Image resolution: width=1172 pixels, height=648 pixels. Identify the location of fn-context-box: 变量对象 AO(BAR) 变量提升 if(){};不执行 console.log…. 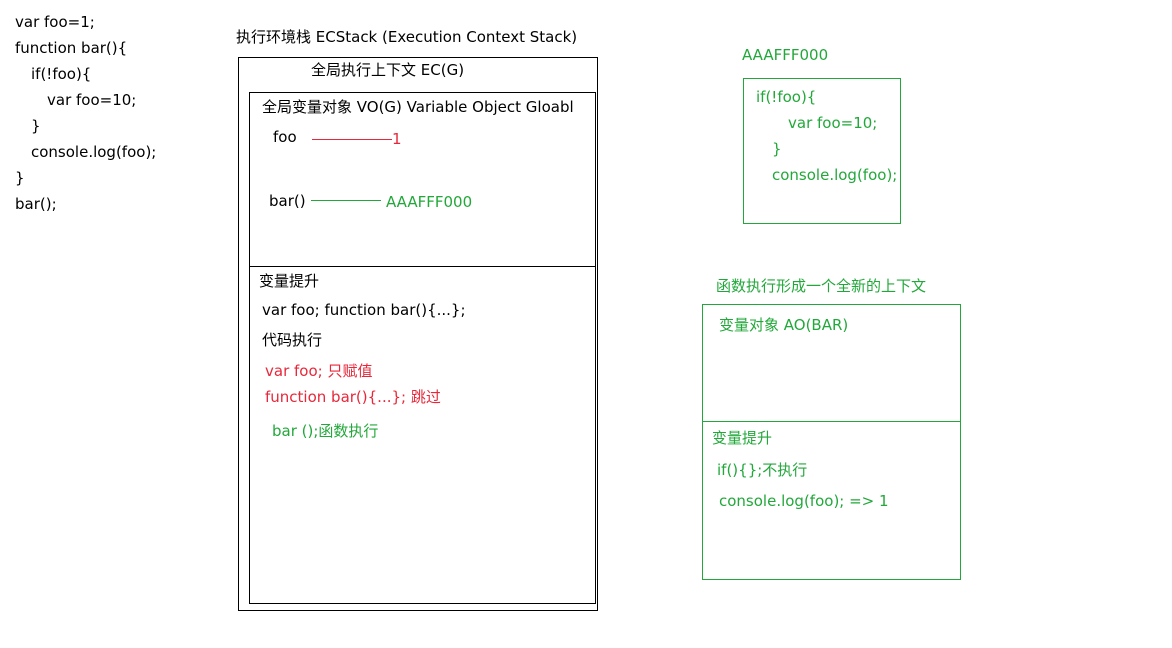
(831, 442).